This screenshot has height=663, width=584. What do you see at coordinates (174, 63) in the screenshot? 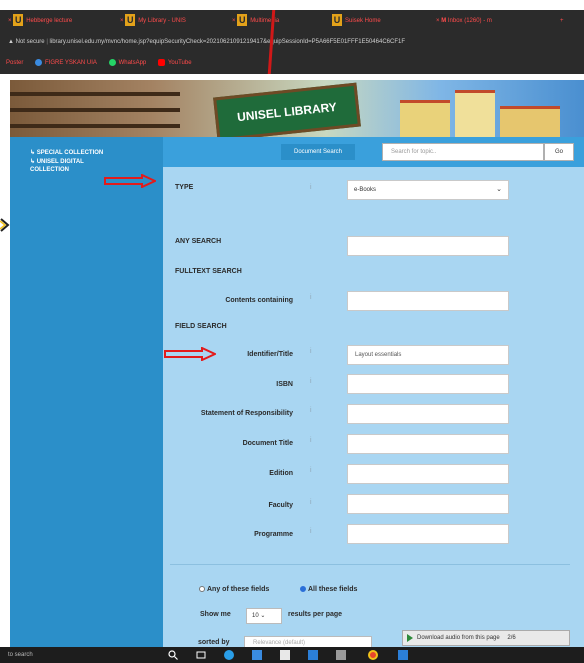
I see `bookmark-item: YouTube` at bounding box center [174, 63].